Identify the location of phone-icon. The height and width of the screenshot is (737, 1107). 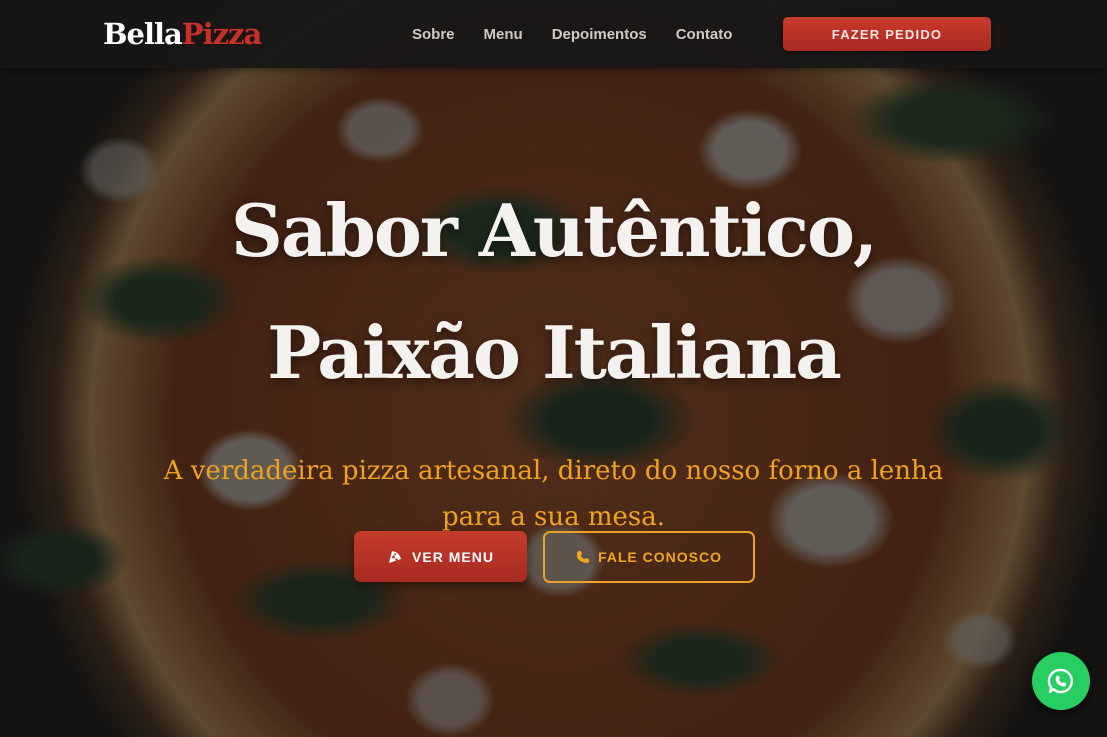
(583, 557).